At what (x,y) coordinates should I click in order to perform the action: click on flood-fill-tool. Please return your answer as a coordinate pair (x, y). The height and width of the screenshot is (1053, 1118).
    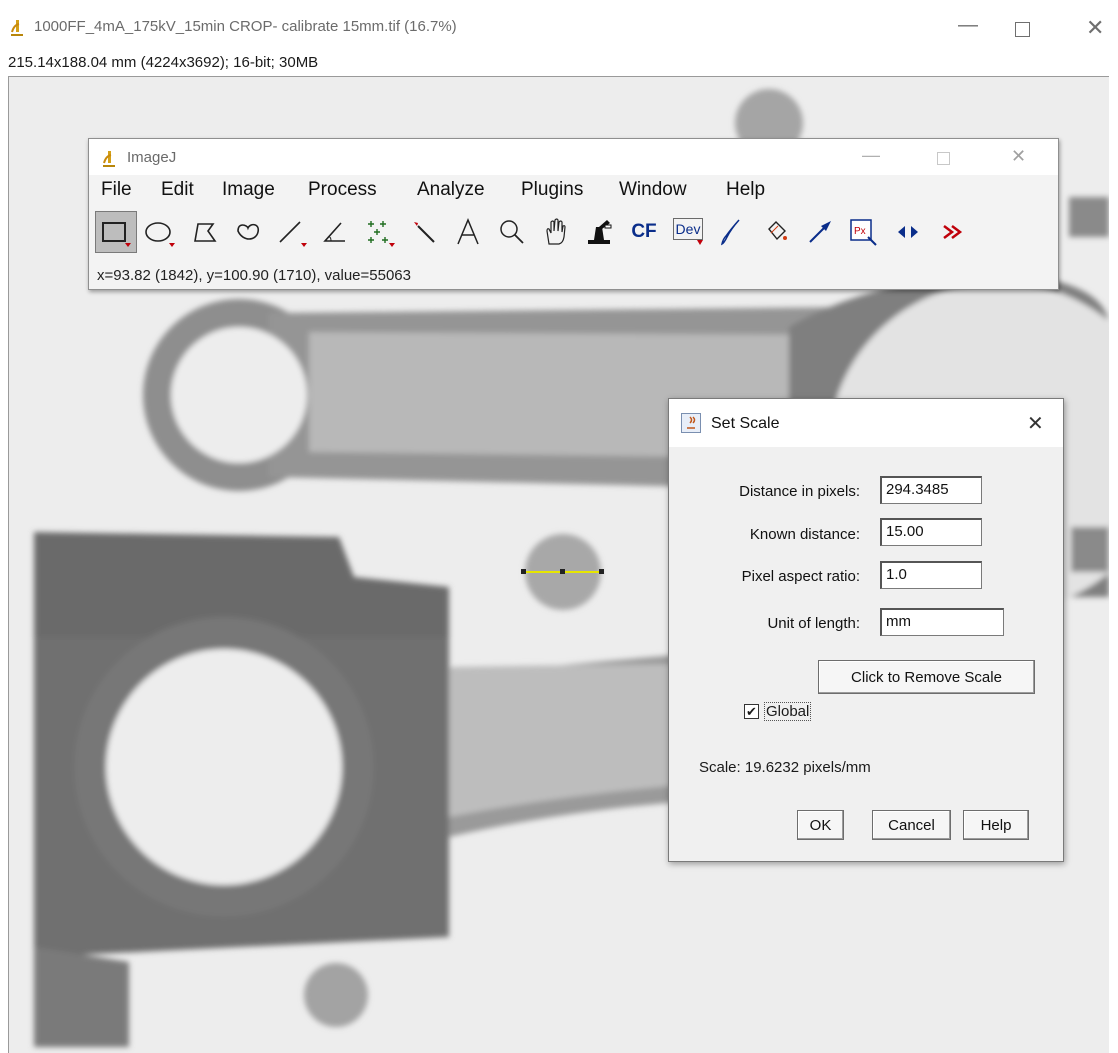
    Looking at the image, I should click on (776, 232).